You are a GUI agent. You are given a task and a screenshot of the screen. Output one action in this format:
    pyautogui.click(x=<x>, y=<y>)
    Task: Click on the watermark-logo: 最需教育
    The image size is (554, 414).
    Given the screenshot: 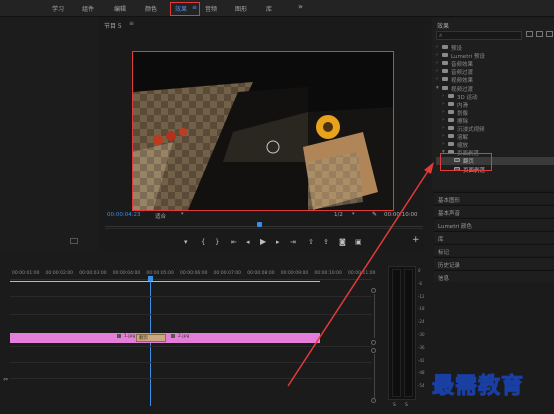 What is the action you would take?
    pyautogui.click(x=478, y=386)
    